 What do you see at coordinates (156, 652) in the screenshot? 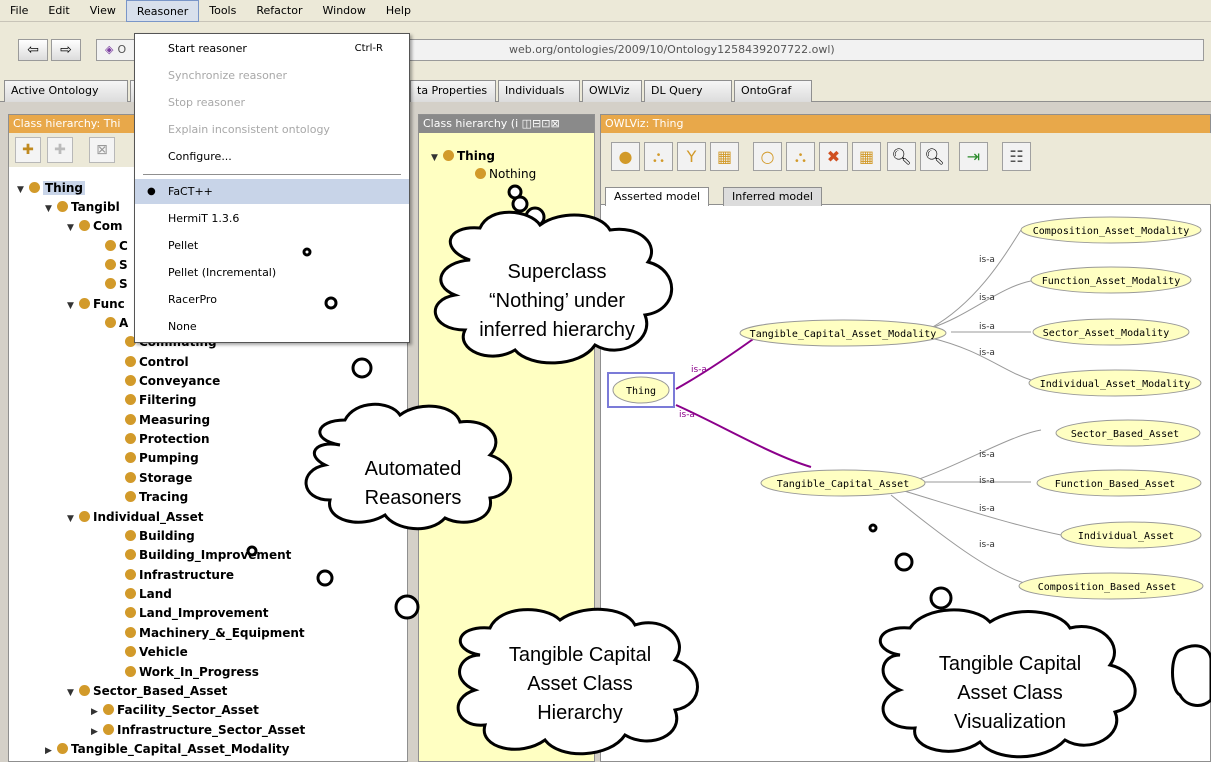
I see `tree-node: Vehicle` at bounding box center [156, 652].